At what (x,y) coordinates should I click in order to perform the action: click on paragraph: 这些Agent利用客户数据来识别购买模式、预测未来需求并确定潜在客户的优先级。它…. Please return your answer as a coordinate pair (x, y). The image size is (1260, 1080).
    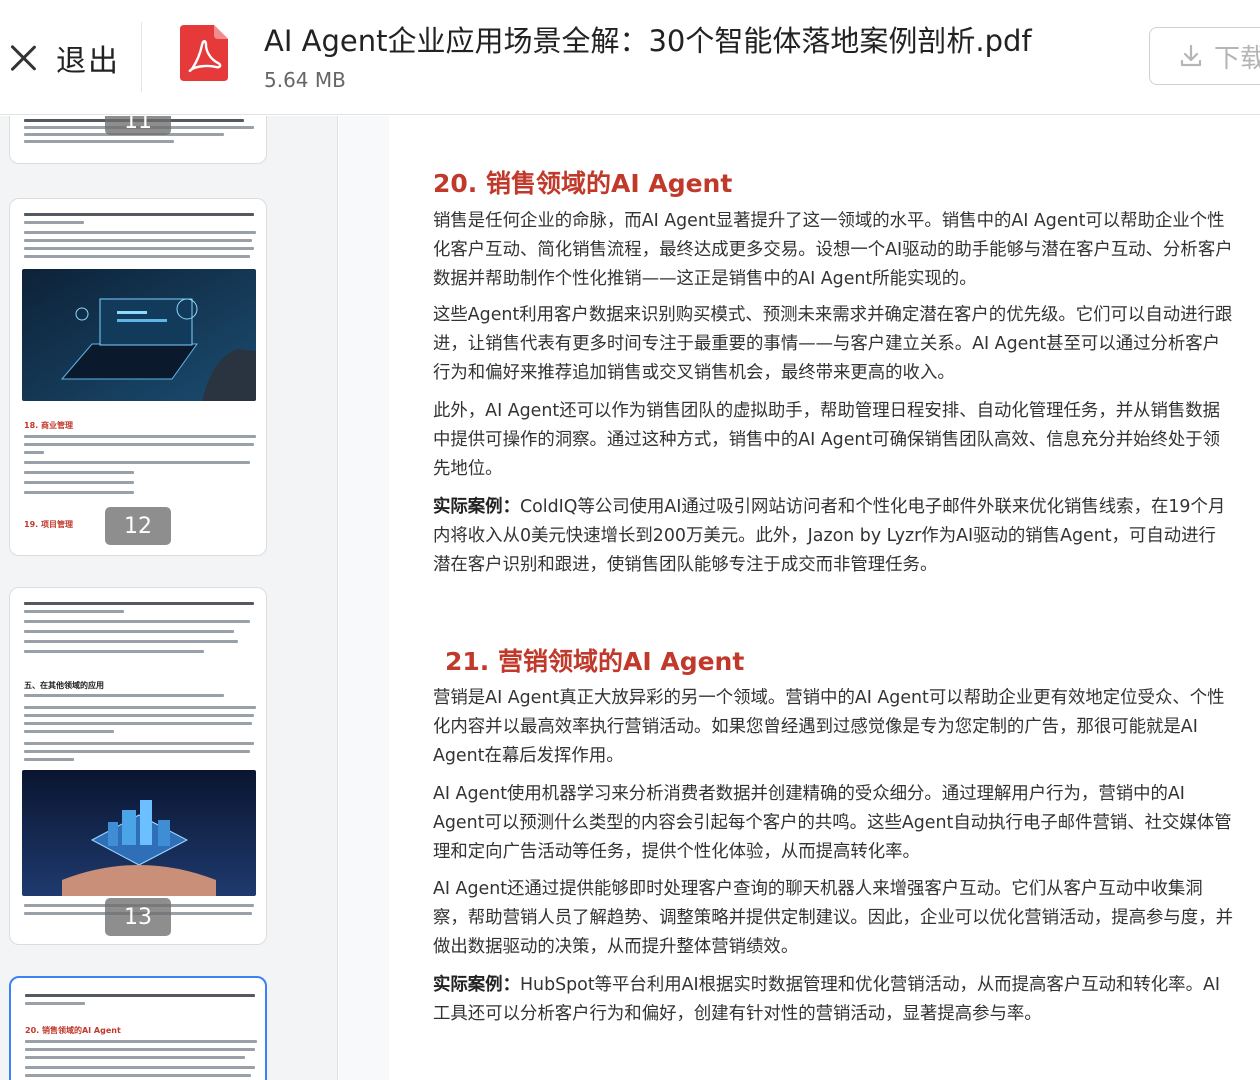
    Looking at the image, I should click on (833, 344).